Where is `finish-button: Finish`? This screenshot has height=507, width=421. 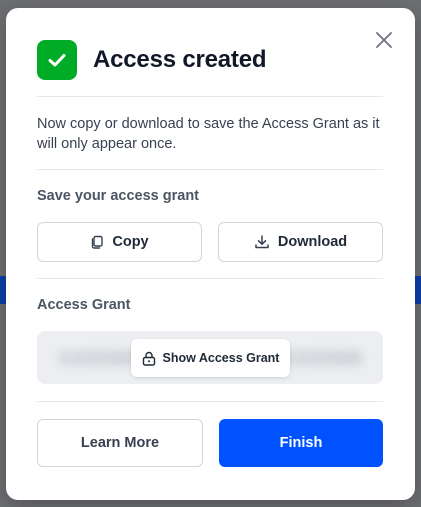
finish-button: Finish is located at coordinates (301, 443).